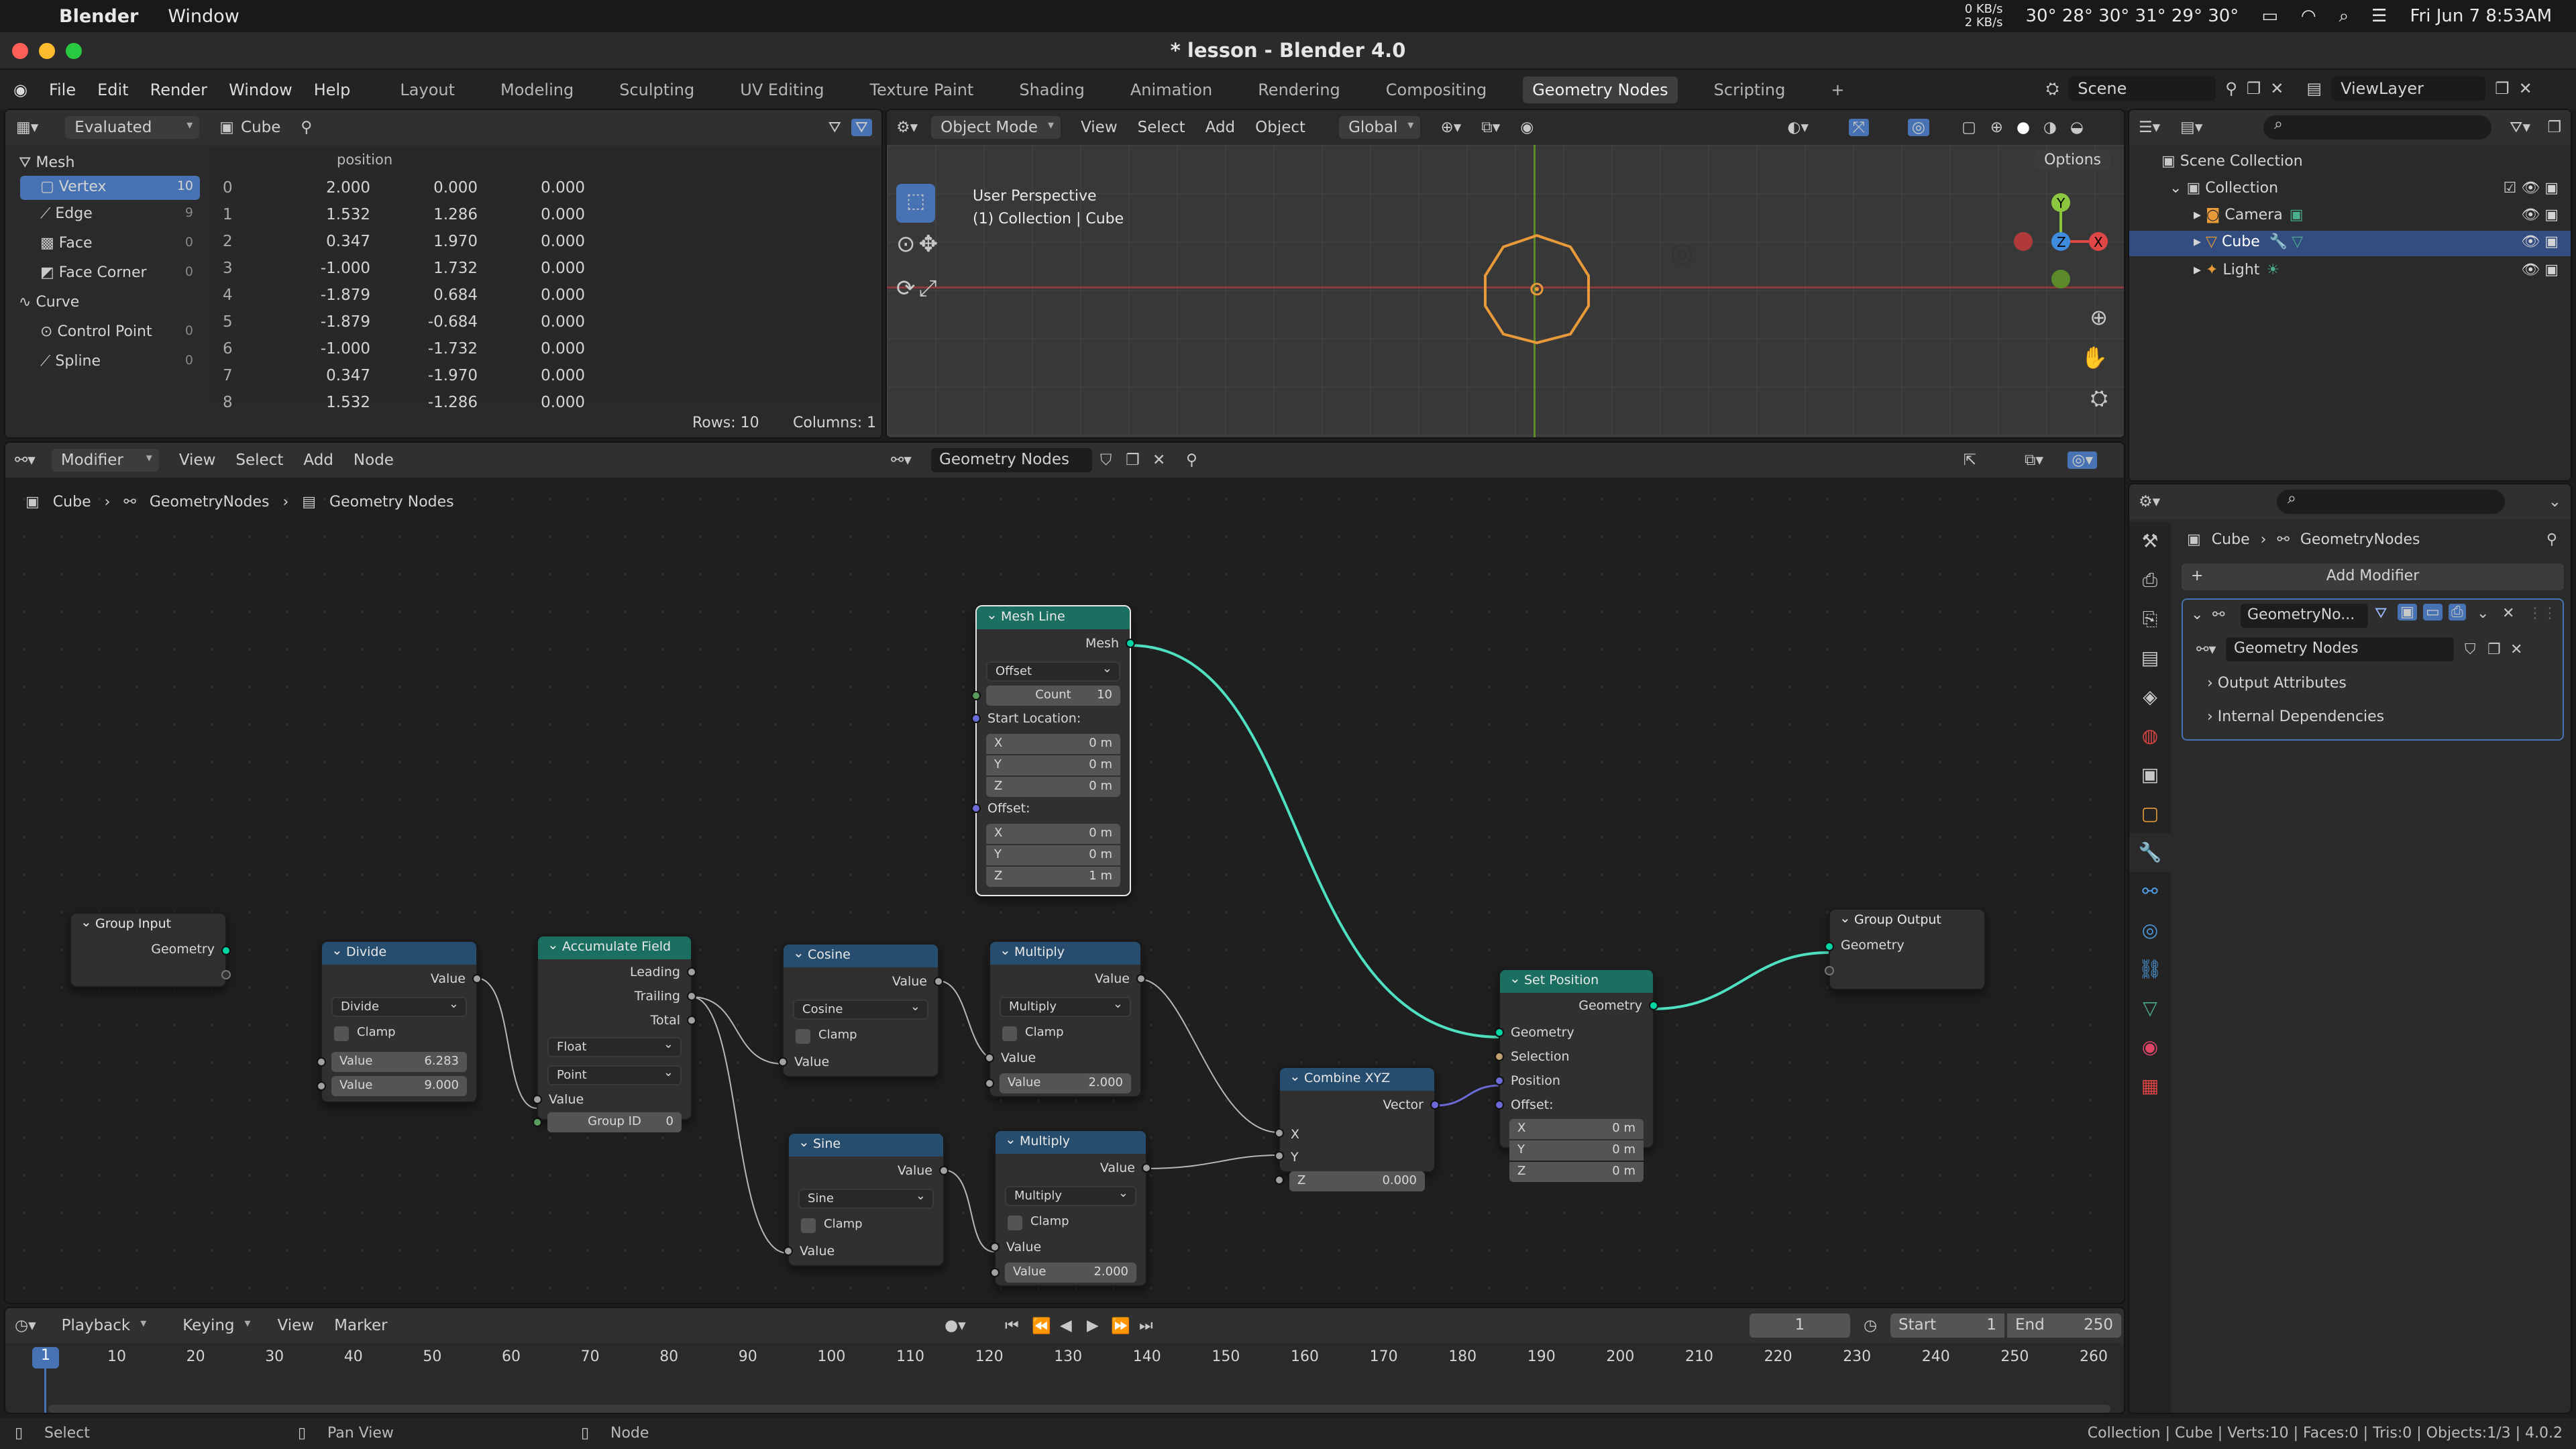 Image resolution: width=2576 pixels, height=1449 pixels. Describe the element at coordinates (834, 127) in the screenshot. I see `filter-icon: ⛛` at that location.